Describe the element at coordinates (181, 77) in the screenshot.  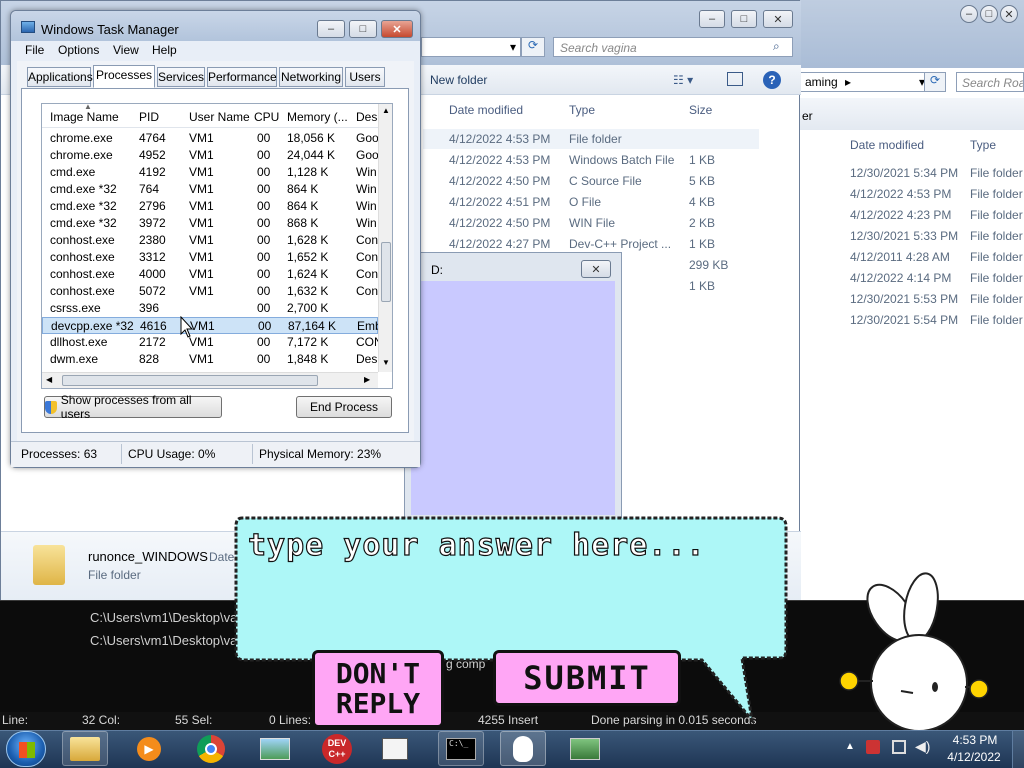
I see `tab-services: Services` at that location.